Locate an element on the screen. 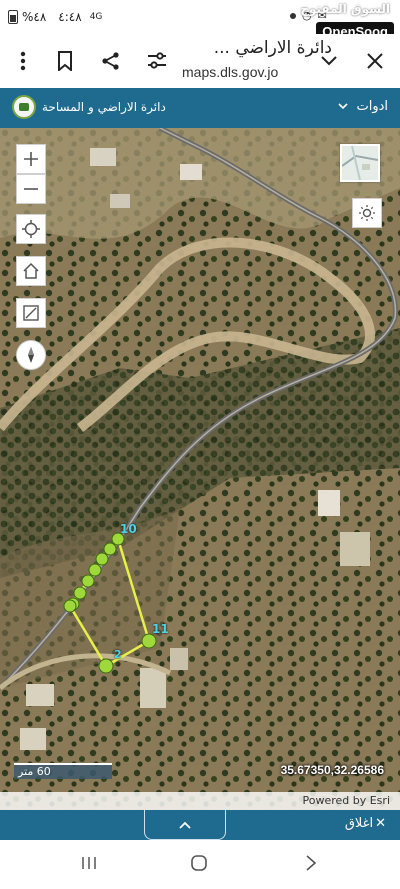 This screenshot has width=400, height=889. zoom-in-button is located at coordinates (31, 159).